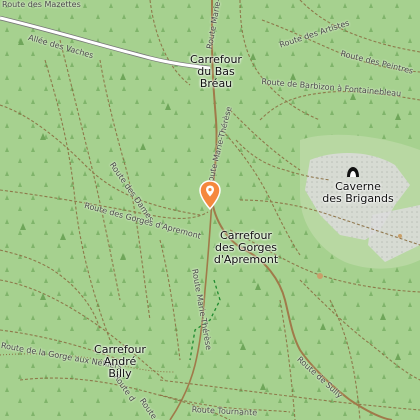 The width and height of the screenshot is (420, 420). Describe the element at coordinates (358, 193) in the screenshot. I see `place-label-caverne: Caverne des Brigands` at that location.